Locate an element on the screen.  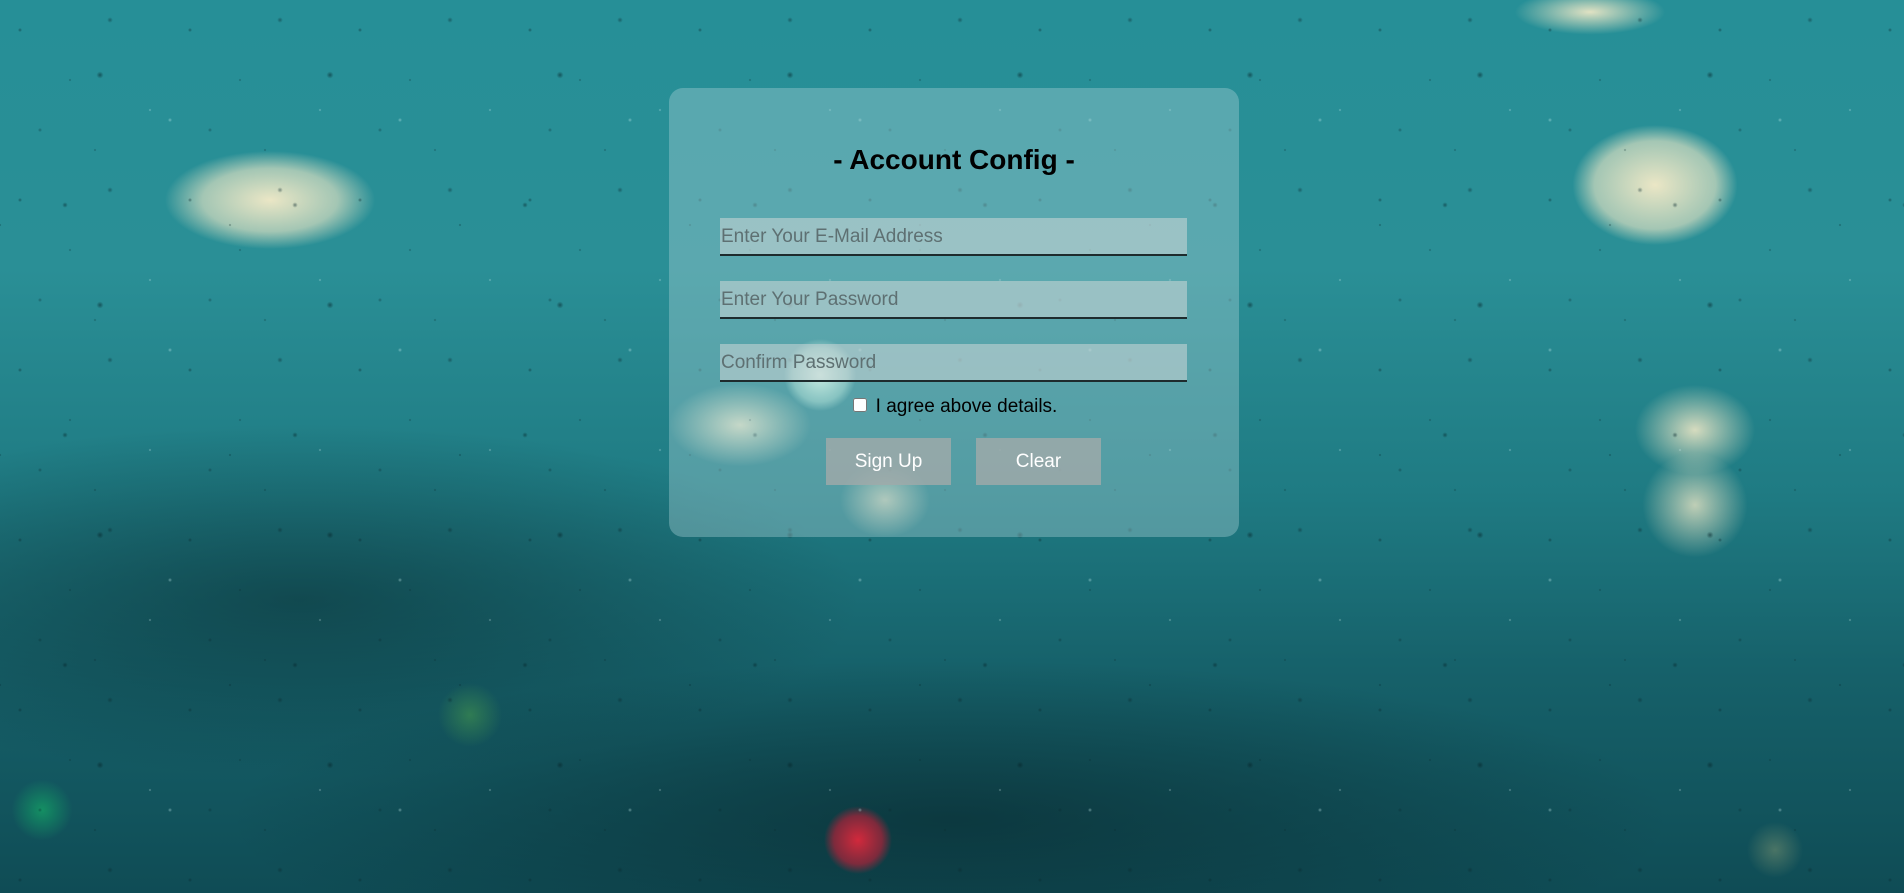
agree-checkbox is located at coordinates (859, 405).